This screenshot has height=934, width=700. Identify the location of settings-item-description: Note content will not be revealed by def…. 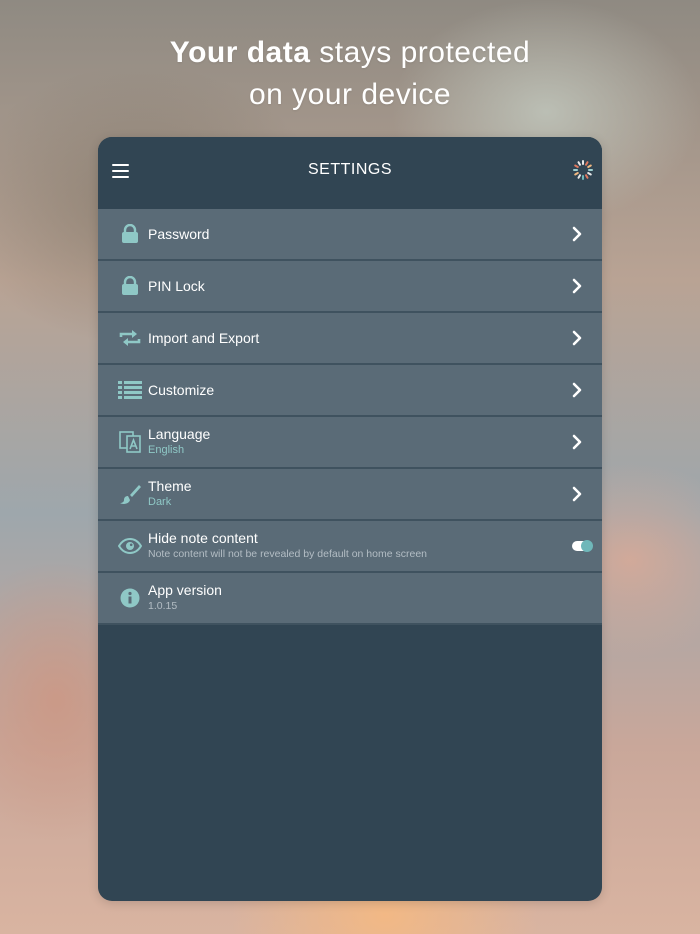
(288, 554).